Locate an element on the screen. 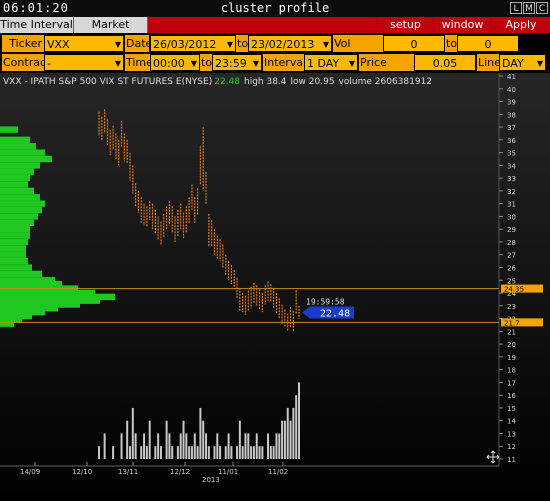 The width and height of the screenshot is (550, 501). volume-label: volume is located at coordinates (355, 82).